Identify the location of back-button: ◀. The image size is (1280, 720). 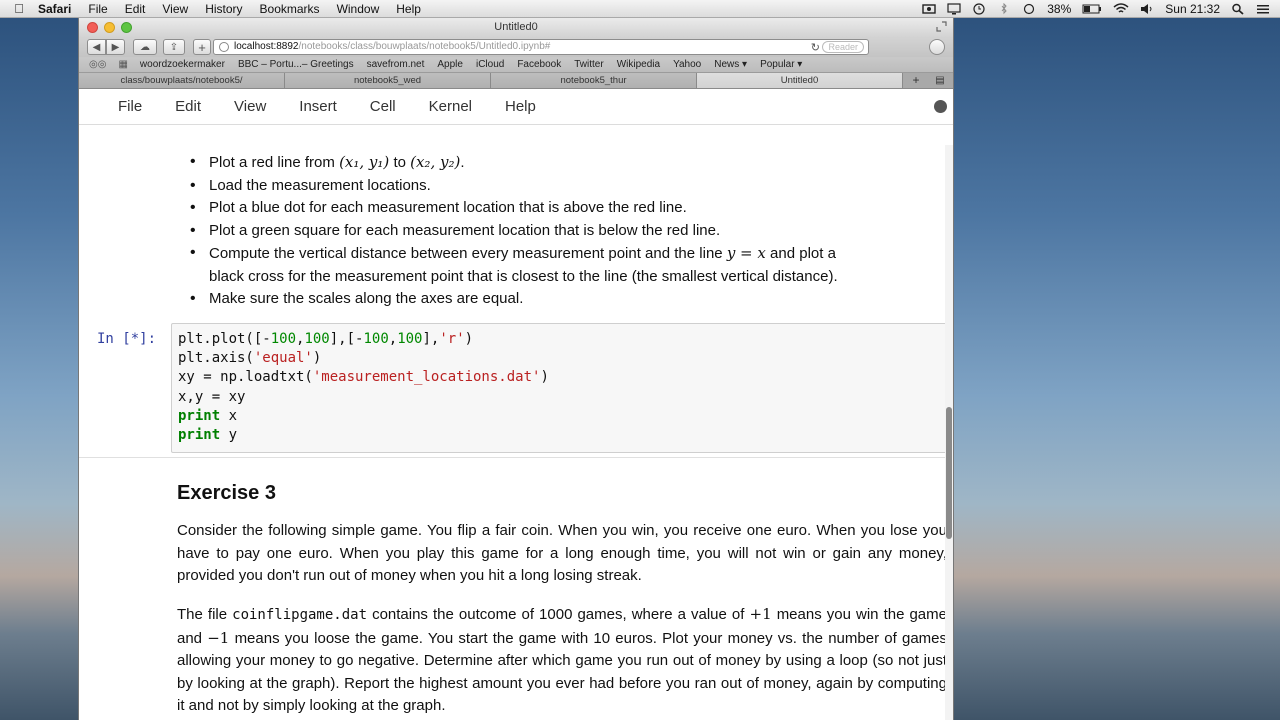
(96, 47).